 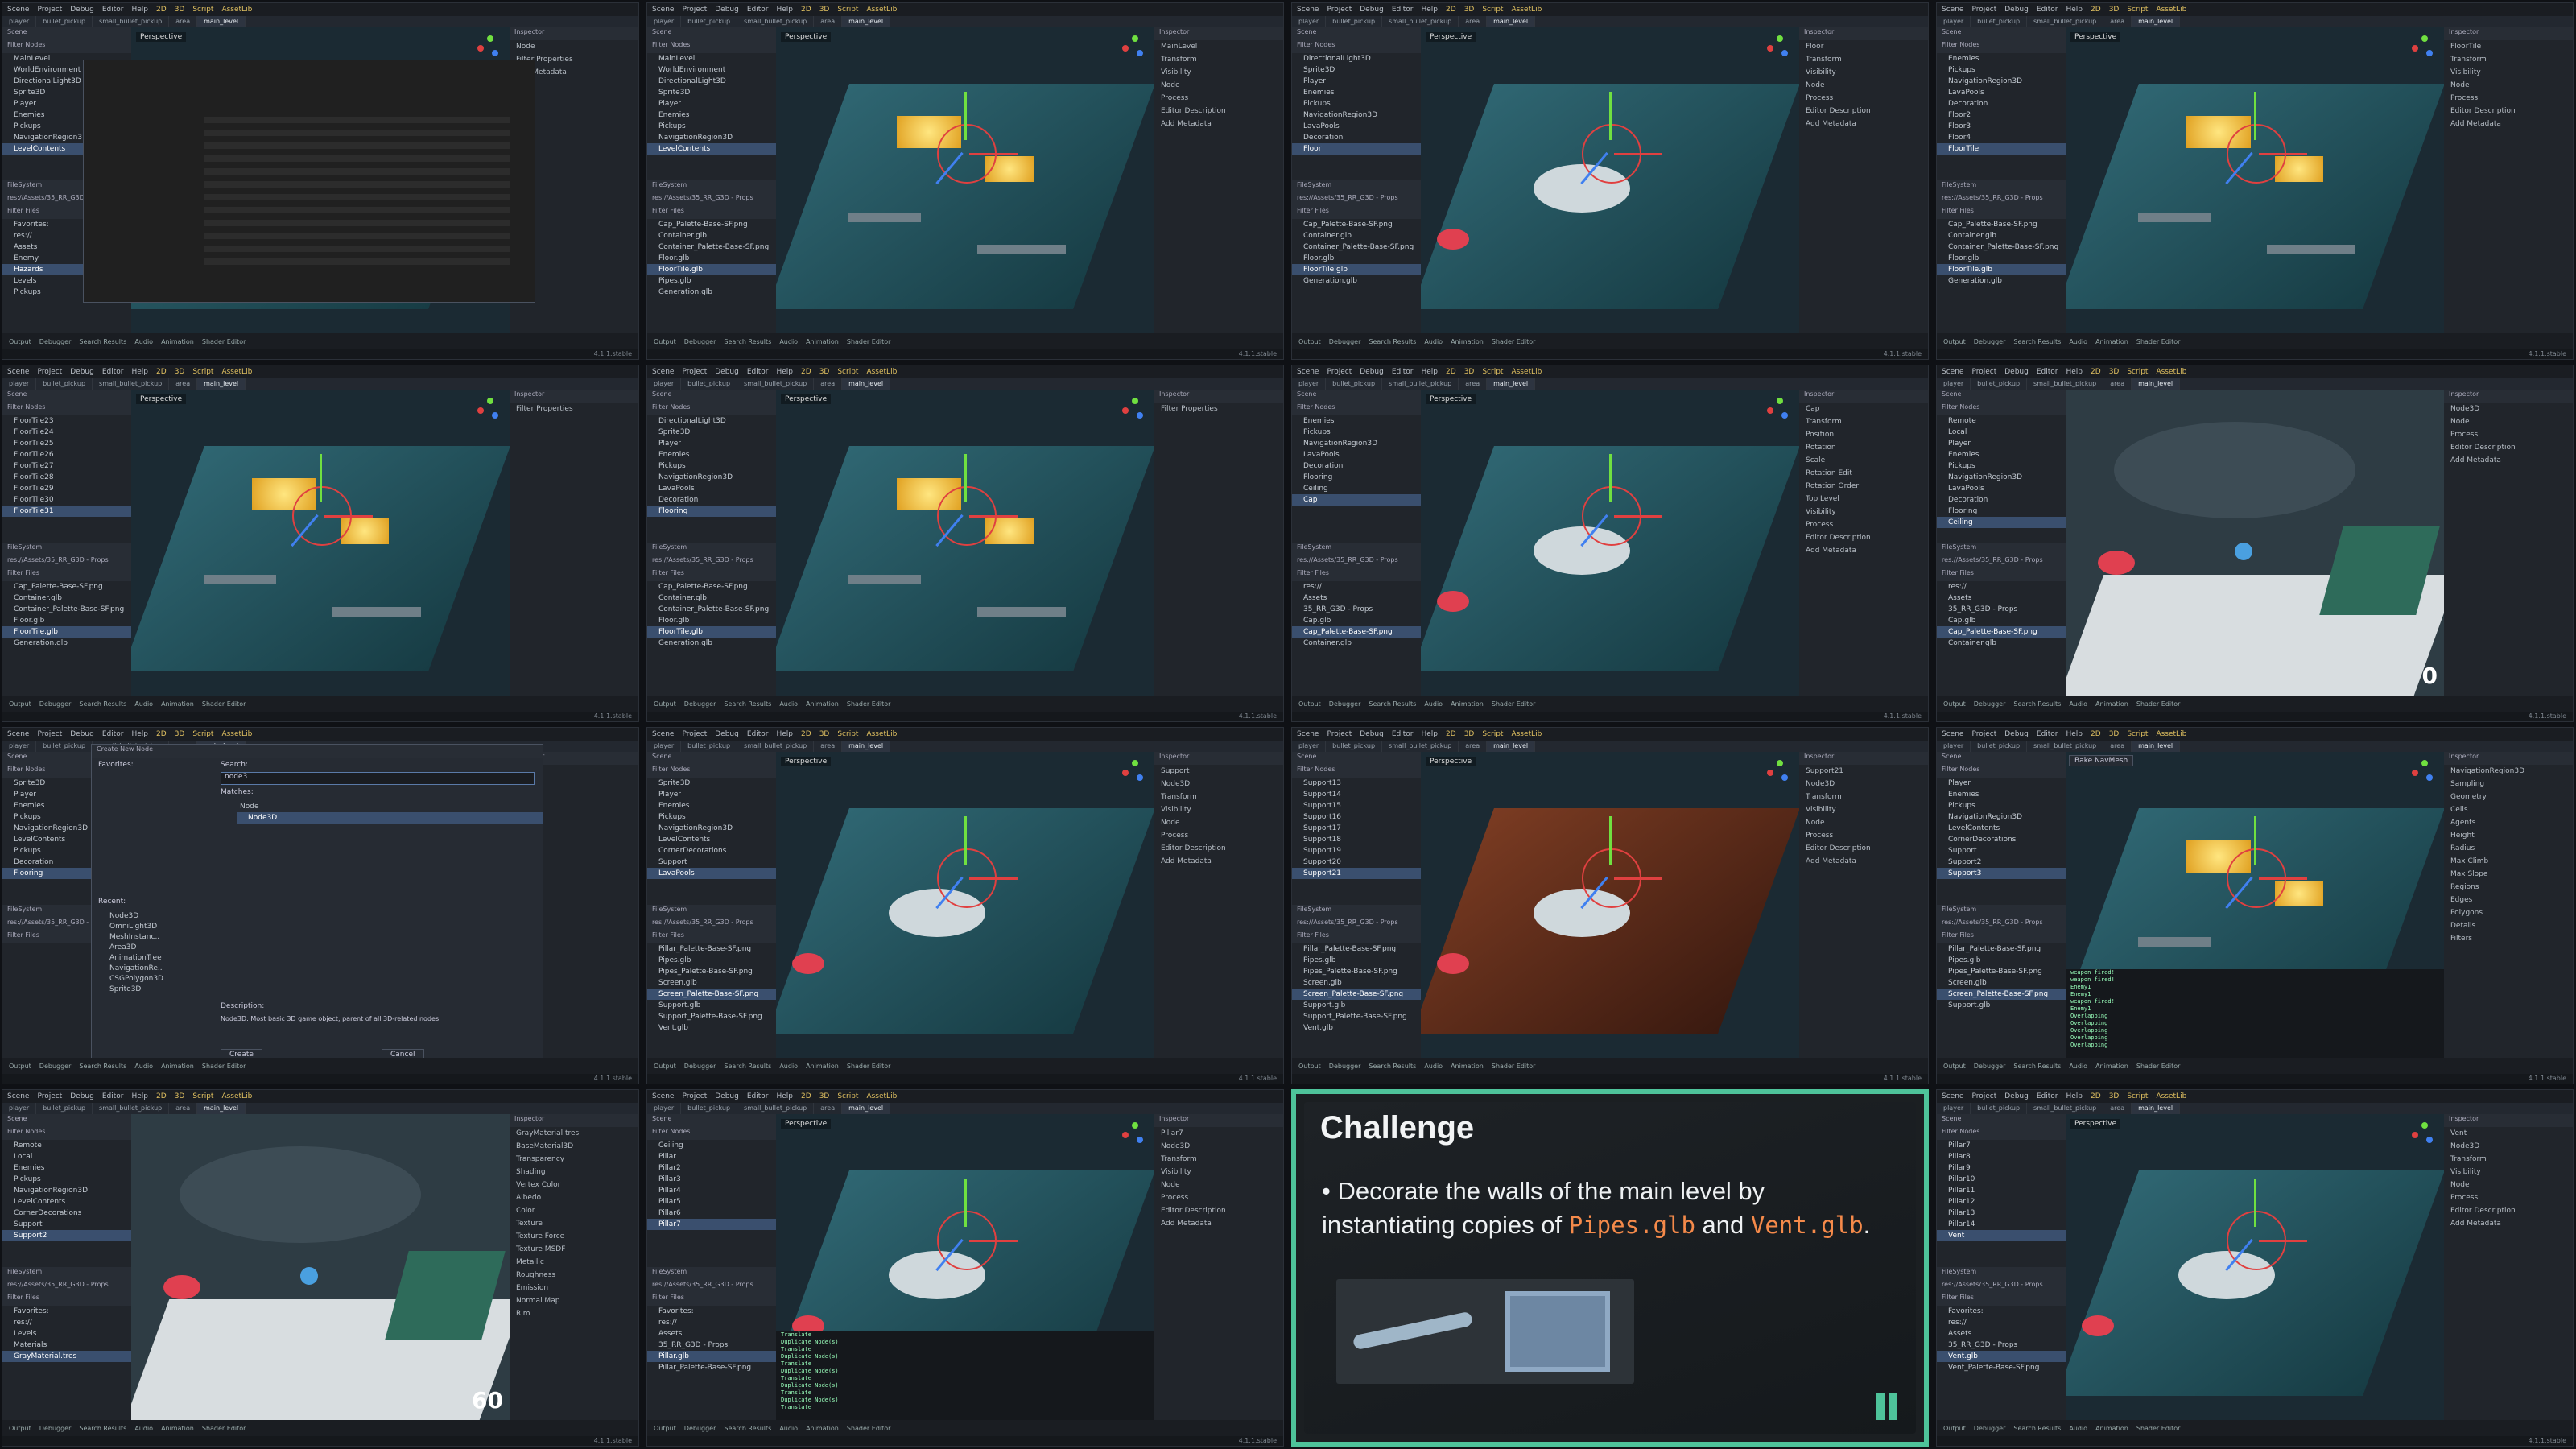 I want to click on recent-item: OmniLight3D, so click(x=158, y=926).